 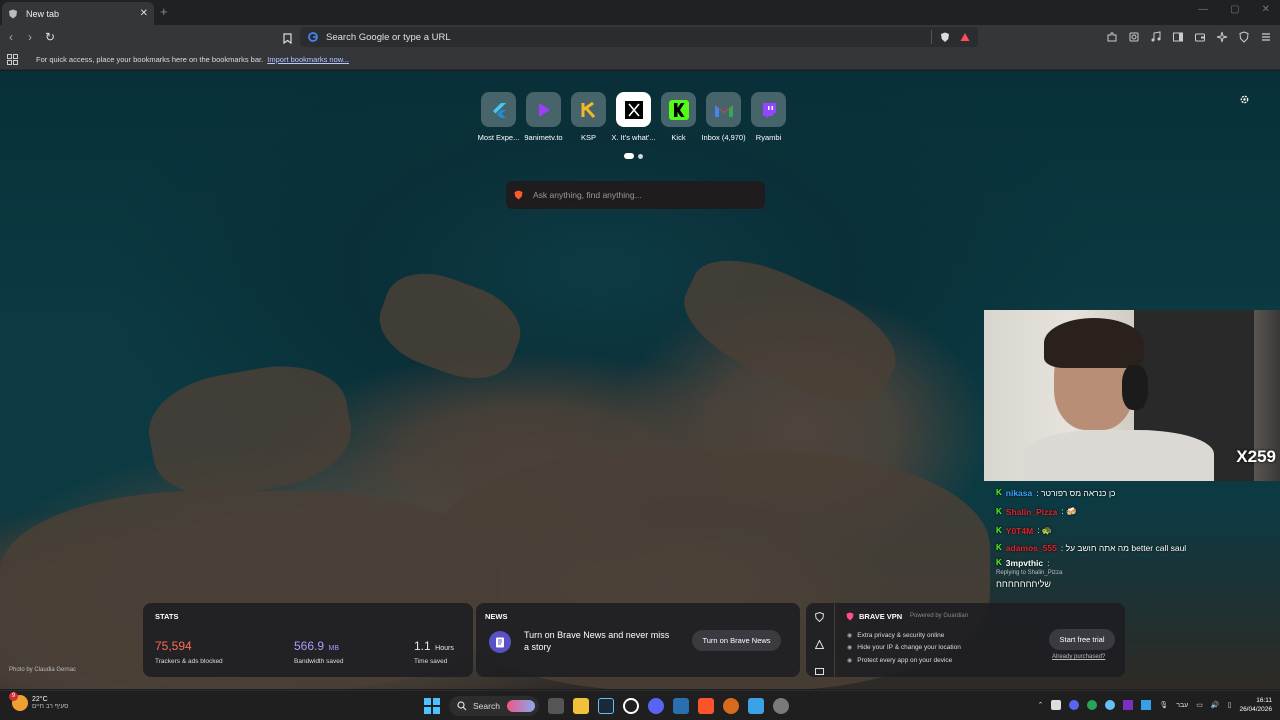 I want to click on weather-widget: 9 22°C סעיף רב חיים, so click(x=38, y=701).